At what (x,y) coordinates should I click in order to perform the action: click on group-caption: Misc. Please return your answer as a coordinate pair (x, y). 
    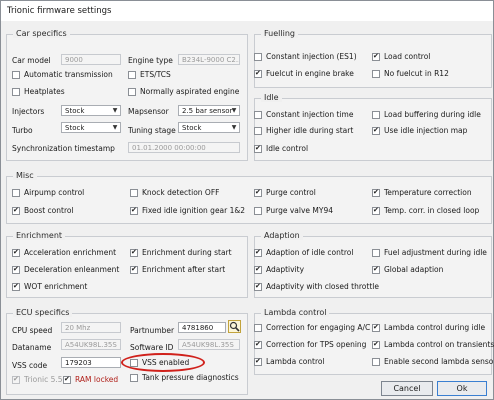
    Looking at the image, I should click on (25, 175).